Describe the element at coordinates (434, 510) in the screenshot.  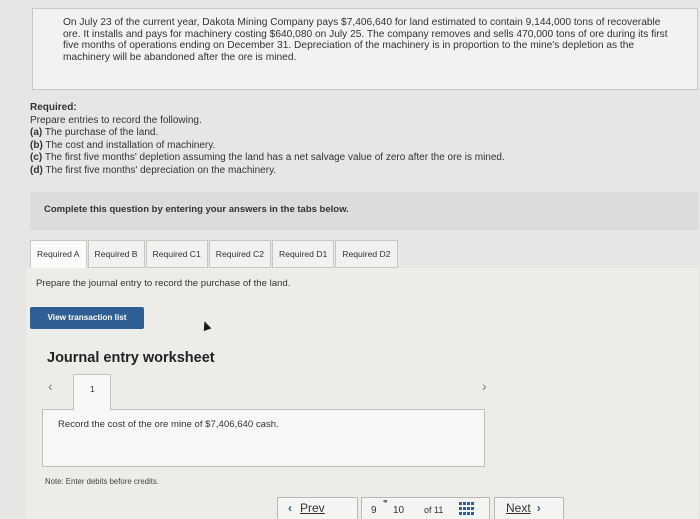
I see `pager-total: of 11` at that location.